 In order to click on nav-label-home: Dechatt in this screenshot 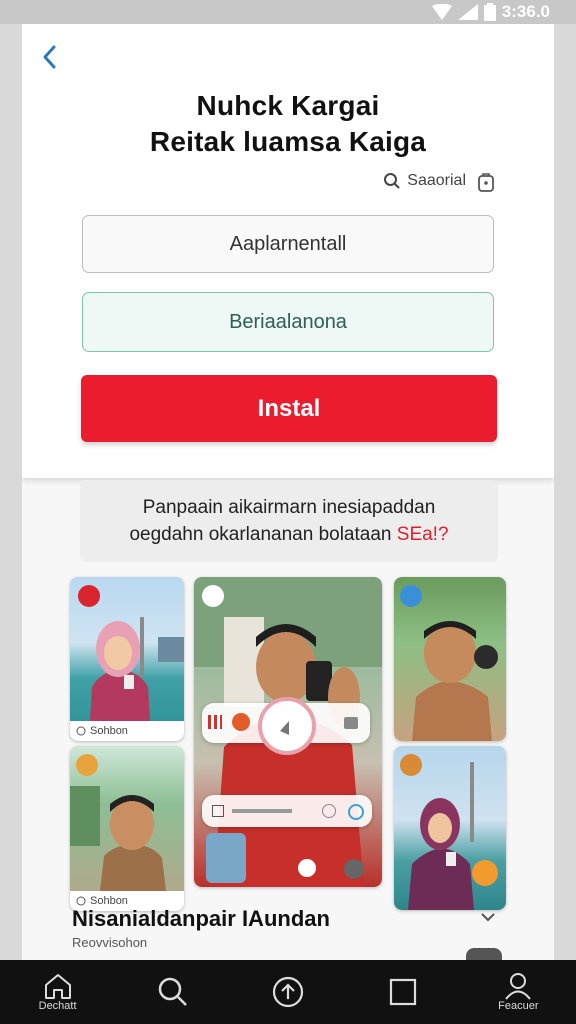, I will do `click(57, 1006)`.